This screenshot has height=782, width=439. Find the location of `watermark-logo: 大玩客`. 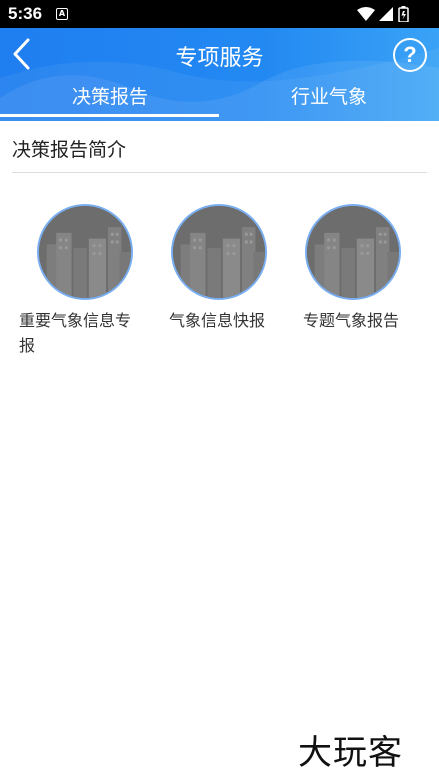

watermark-logo: 大玩客 is located at coordinates (350, 753).